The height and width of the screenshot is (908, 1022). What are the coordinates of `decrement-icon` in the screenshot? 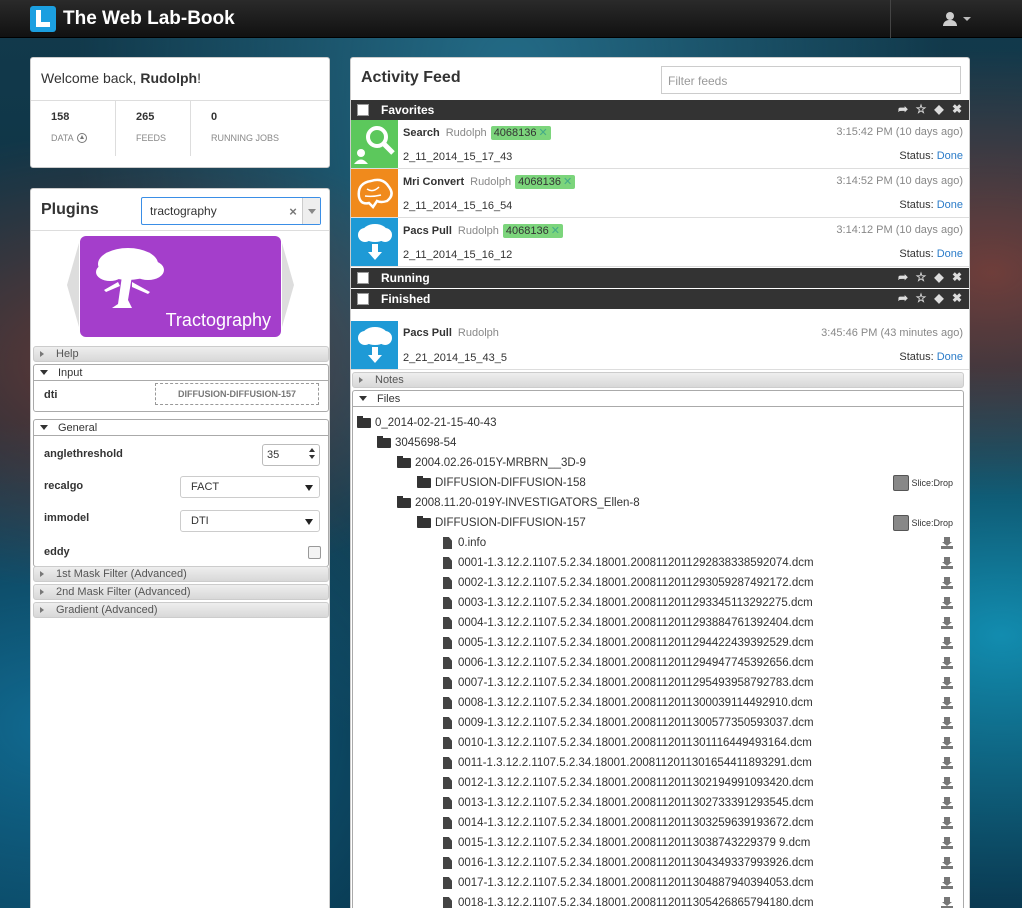 It's located at (312, 457).